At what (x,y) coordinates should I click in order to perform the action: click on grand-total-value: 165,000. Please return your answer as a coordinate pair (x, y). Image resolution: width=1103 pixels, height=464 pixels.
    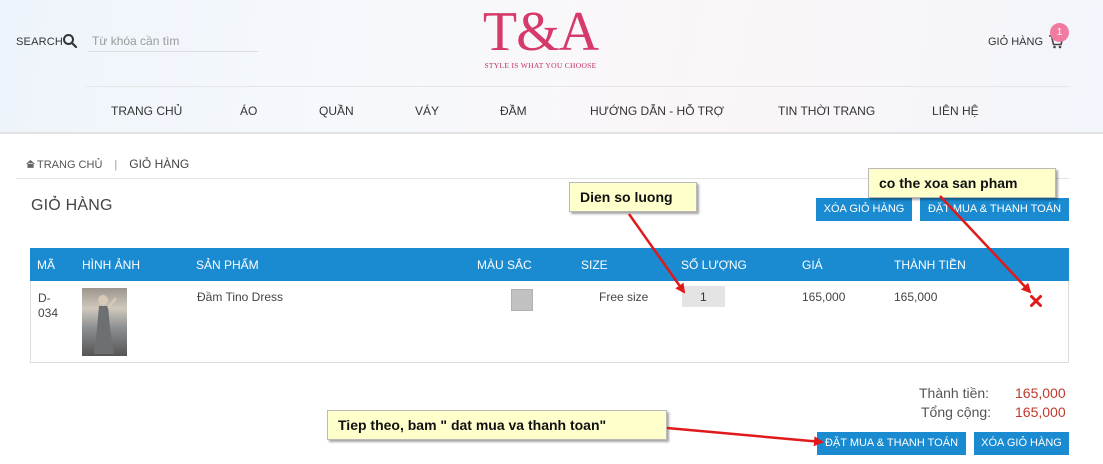
    Looking at the image, I should click on (1040, 412).